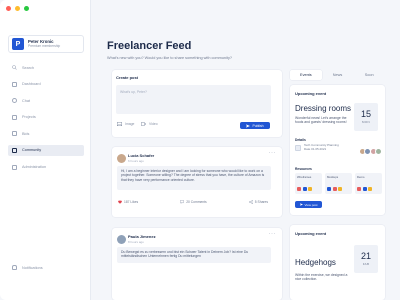  Describe the element at coordinates (308, 183) in the screenshot. I see `resource-wireframes: Wireframes` at that location.